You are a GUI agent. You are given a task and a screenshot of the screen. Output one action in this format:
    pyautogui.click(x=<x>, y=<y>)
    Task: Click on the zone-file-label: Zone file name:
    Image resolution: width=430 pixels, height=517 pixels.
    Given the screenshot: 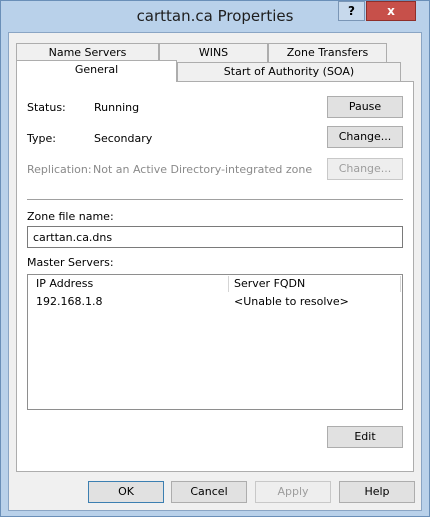 What is the action you would take?
    pyautogui.click(x=70, y=216)
    